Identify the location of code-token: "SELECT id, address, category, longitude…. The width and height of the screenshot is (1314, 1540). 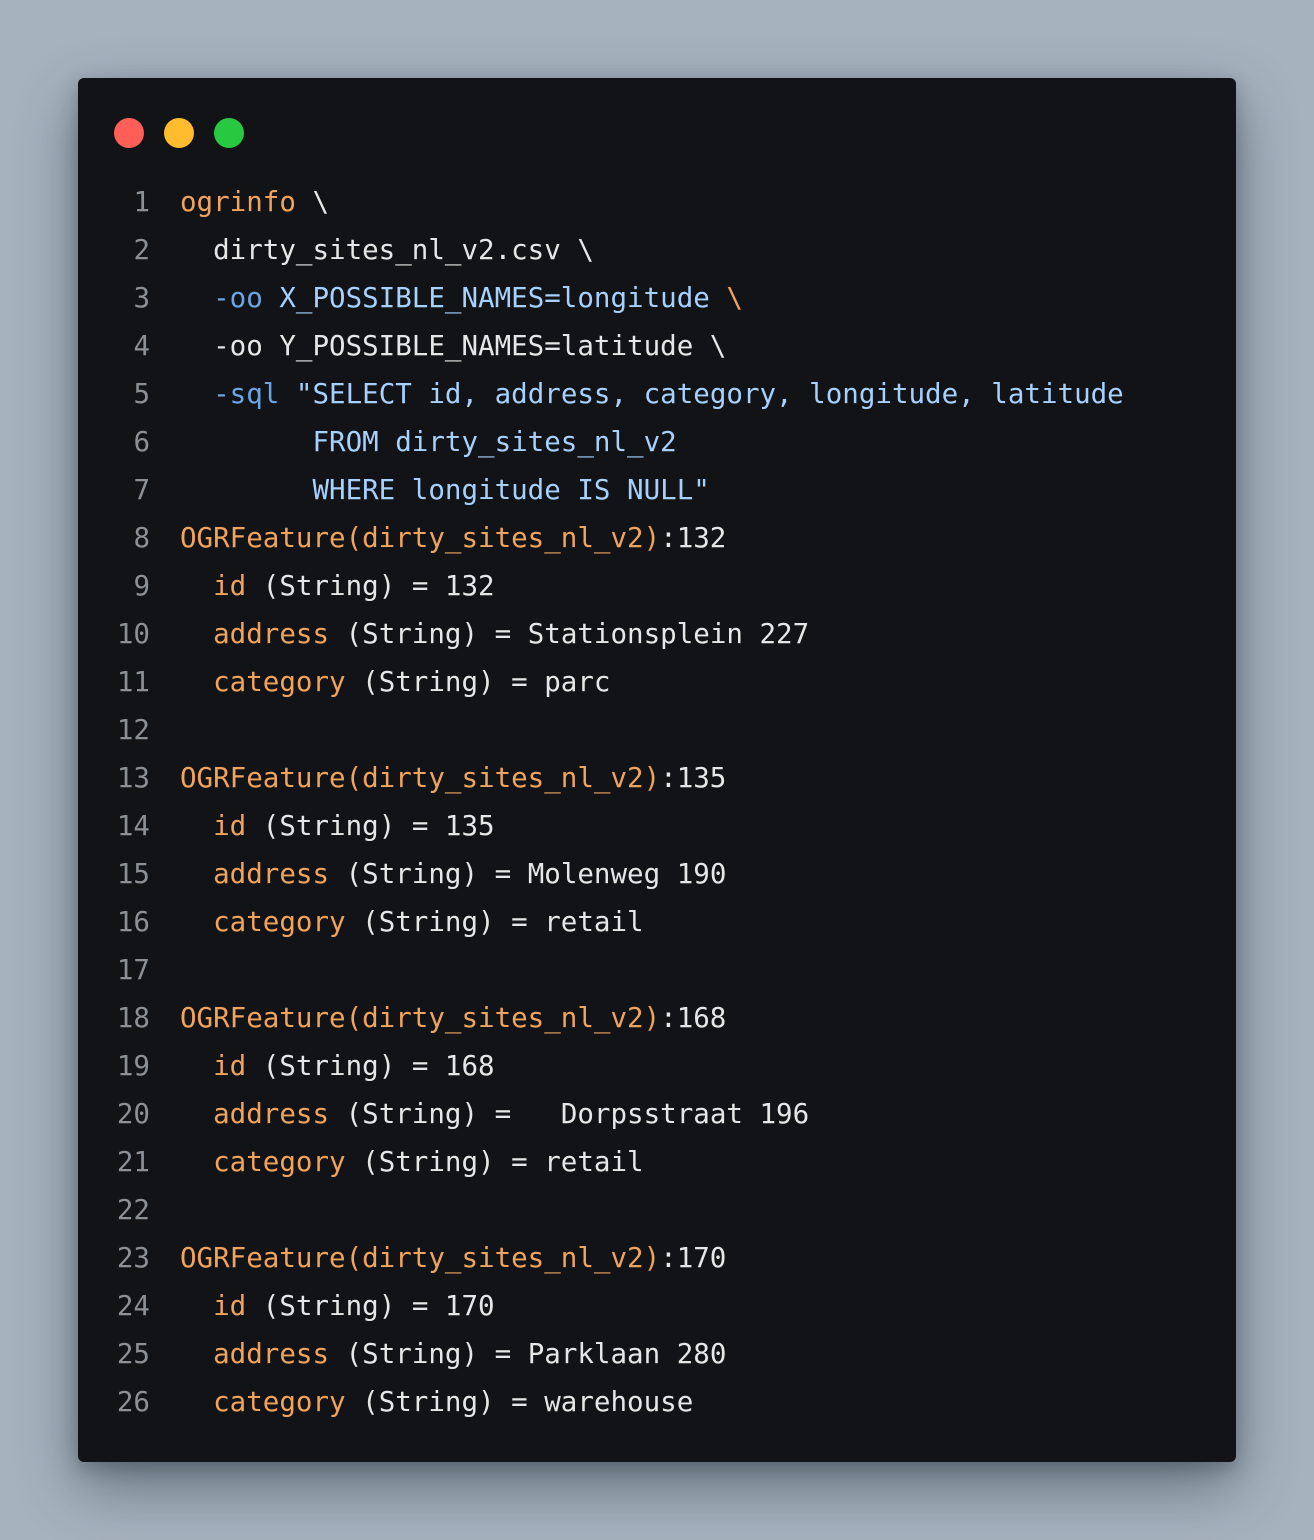
(701, 394).